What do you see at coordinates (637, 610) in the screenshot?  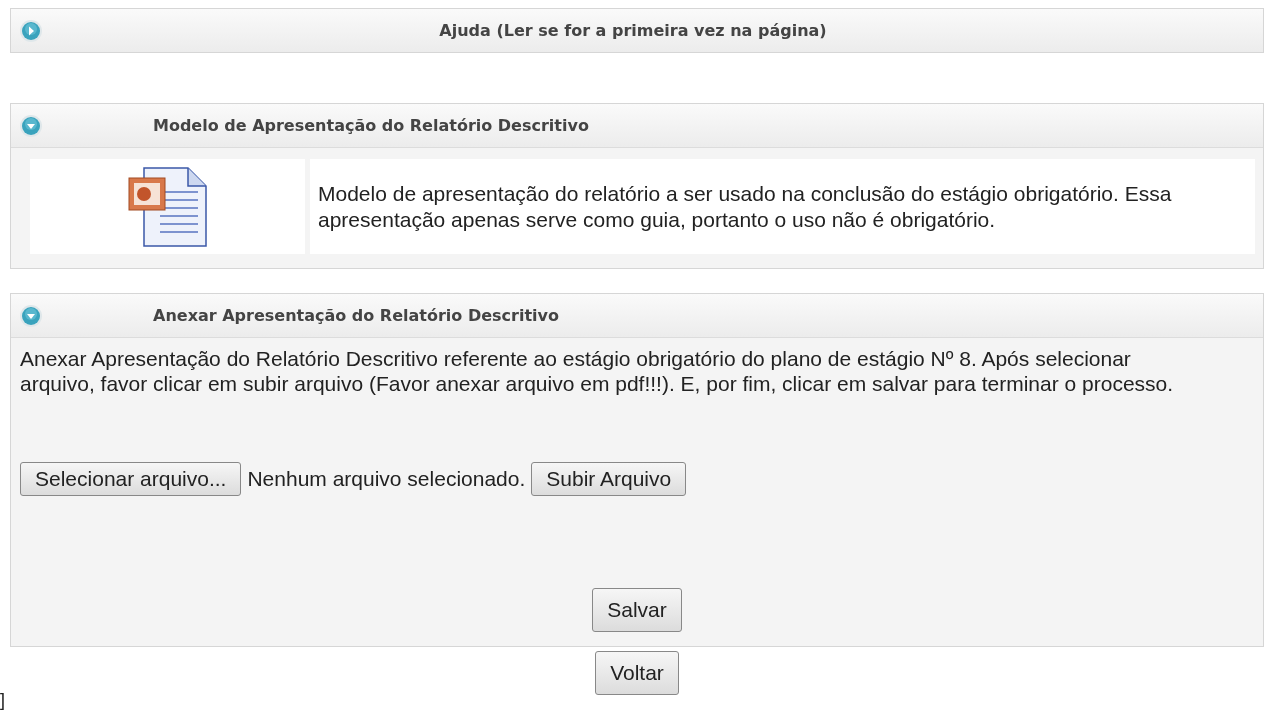 I see `save-button: Salvar` at bounding box center [637, 610].